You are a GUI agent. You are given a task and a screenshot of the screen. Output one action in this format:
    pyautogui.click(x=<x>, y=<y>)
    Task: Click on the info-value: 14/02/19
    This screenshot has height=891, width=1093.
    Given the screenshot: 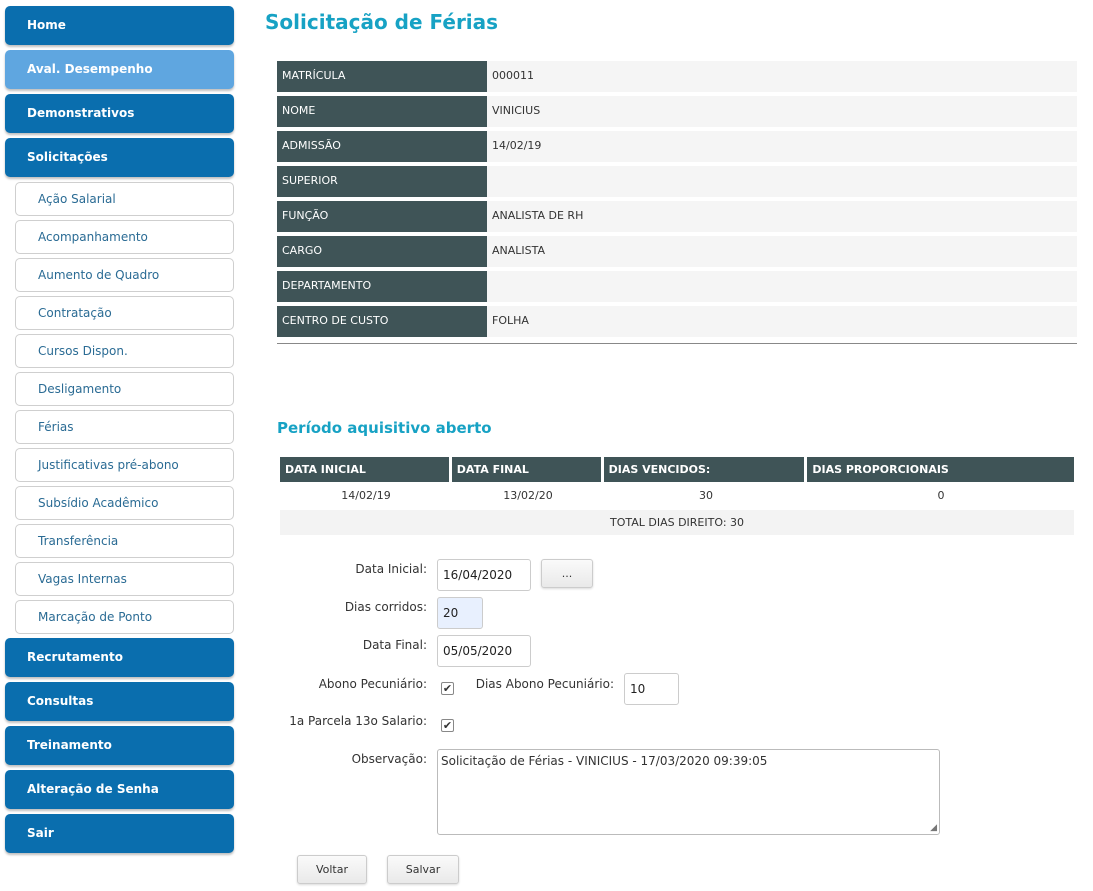 What is the action you would take?
    pyautogui.click(x=782, y=146)
    